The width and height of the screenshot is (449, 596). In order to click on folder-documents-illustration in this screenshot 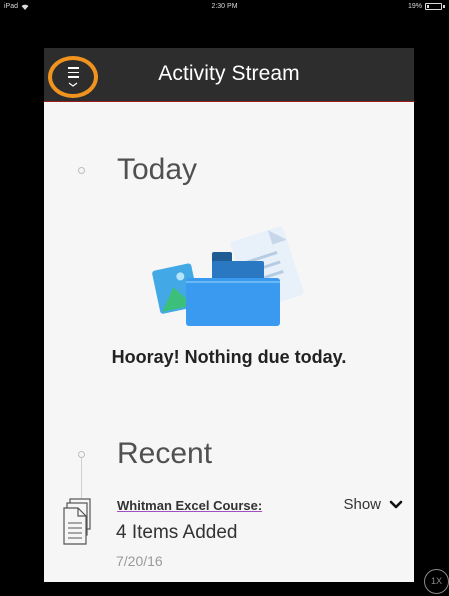, I will do `click(228, 276)`.